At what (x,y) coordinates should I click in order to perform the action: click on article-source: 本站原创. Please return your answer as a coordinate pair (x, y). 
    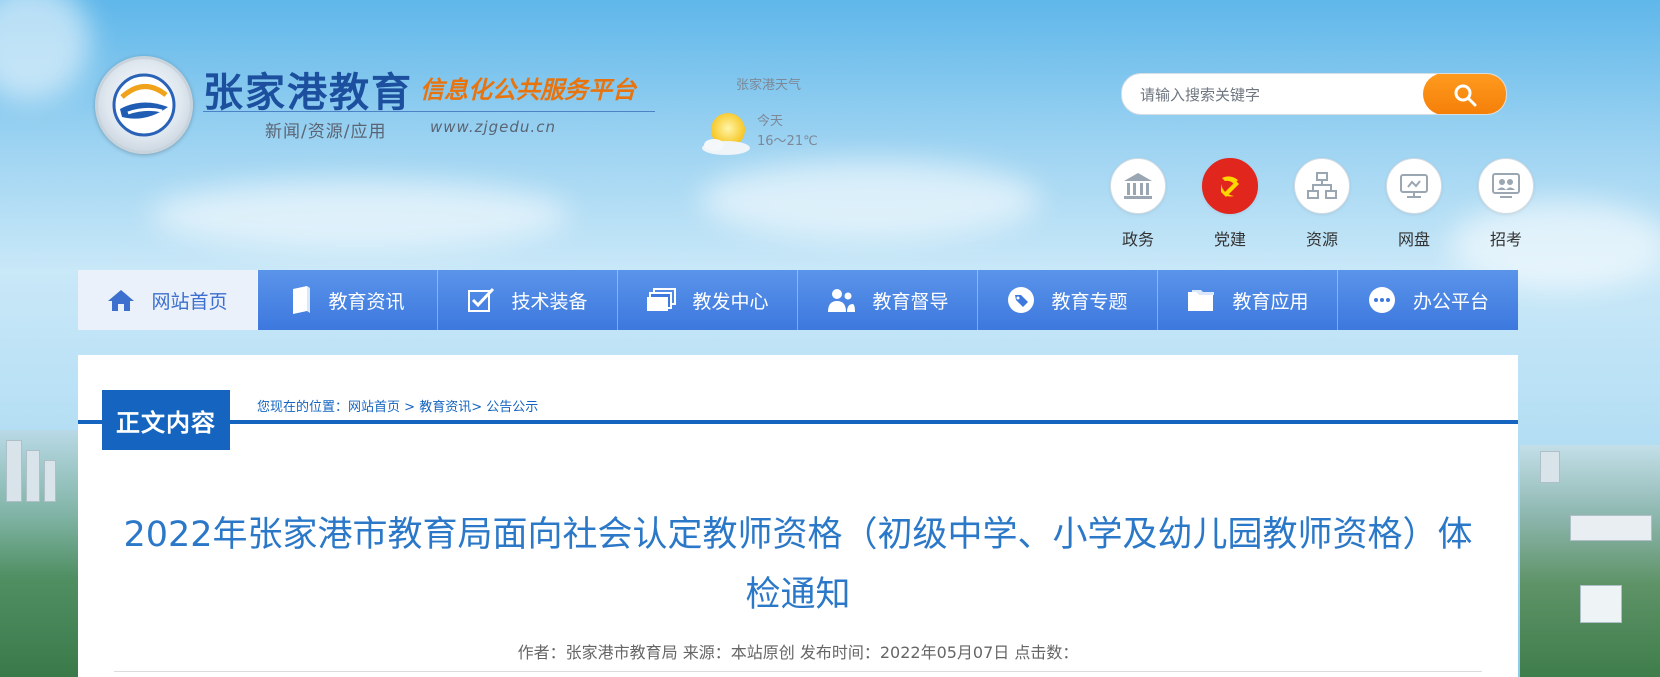
    Looking at the image, I should click on (762, 652).